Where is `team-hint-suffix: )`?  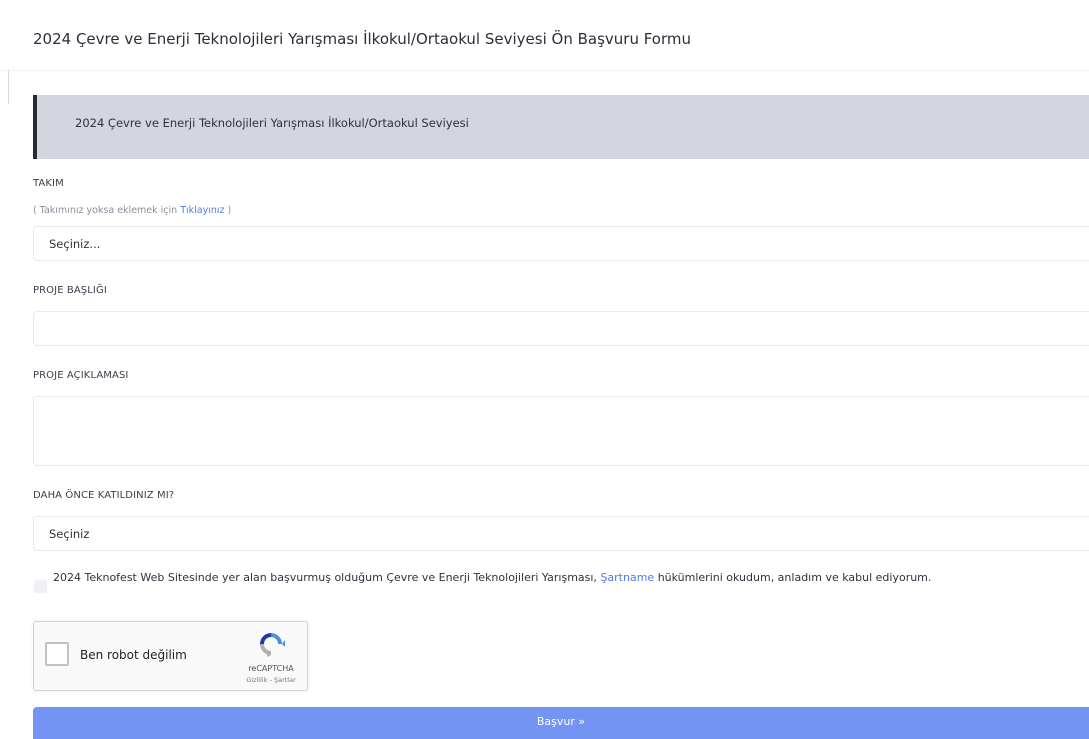 team-hint-suffix: ) is located at coordinates (228, 210).